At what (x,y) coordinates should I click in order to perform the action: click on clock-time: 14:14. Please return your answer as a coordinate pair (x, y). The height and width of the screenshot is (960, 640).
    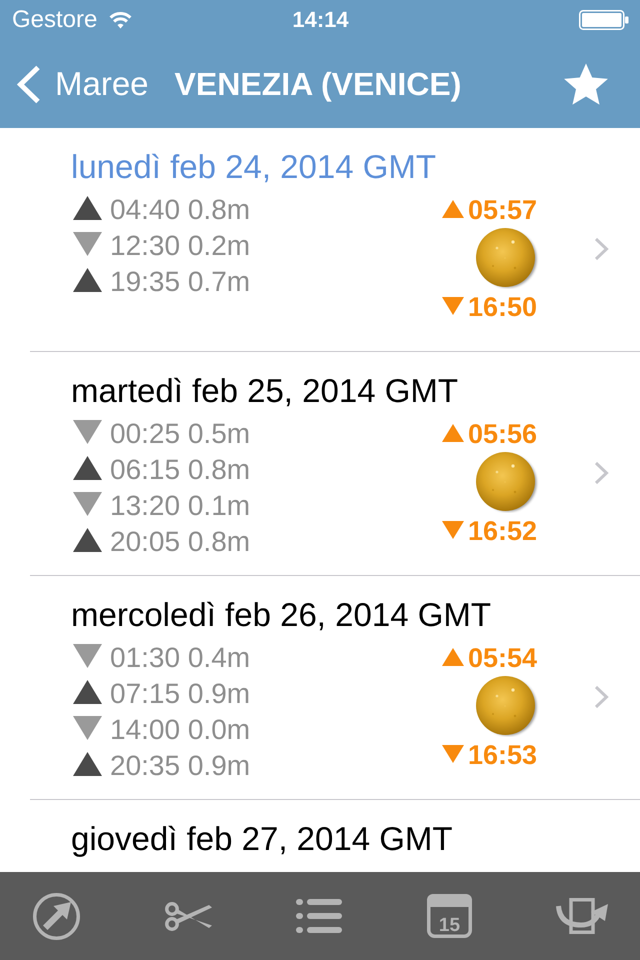
    Looking at the image, I should click on (320, 20).